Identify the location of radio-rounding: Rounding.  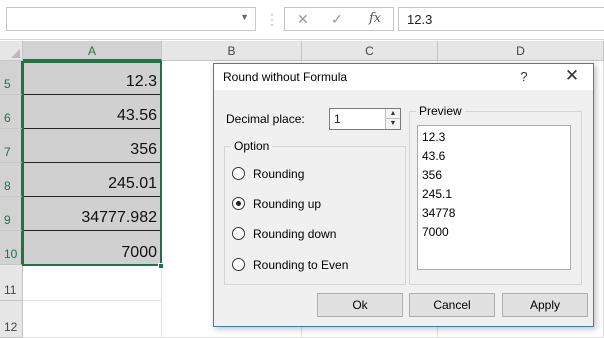
(317, 174).